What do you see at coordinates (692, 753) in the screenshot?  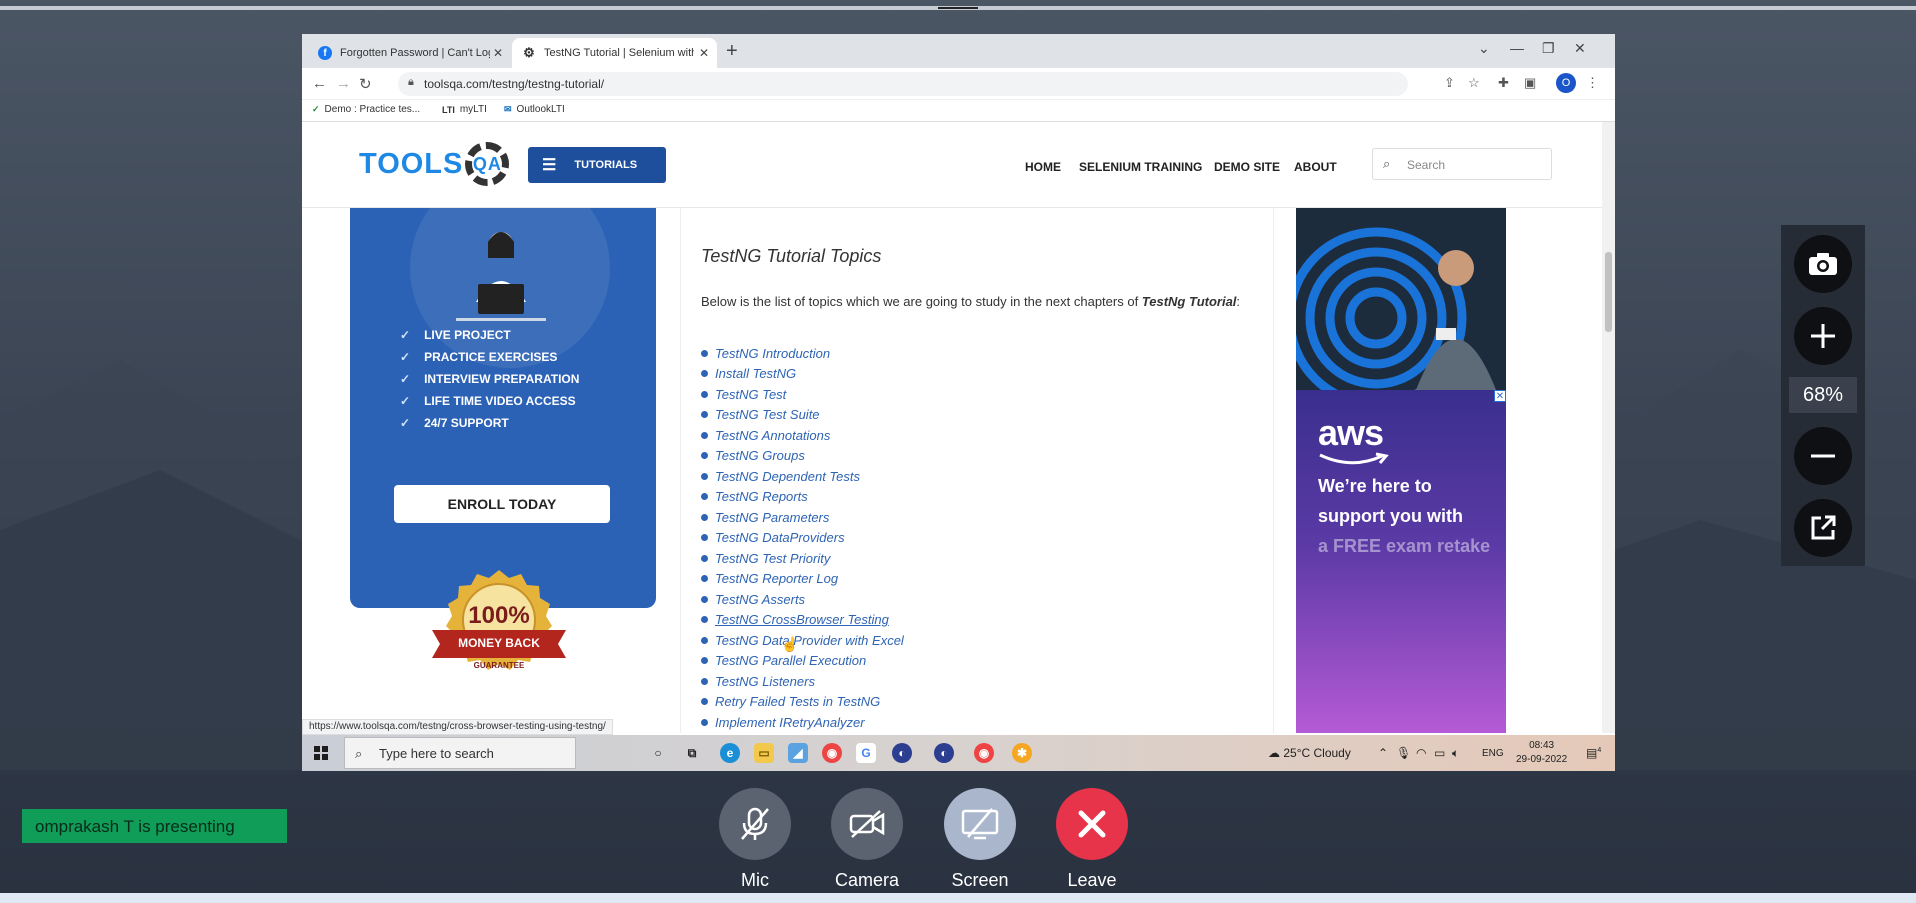 I see `task-view-icon: ⧉` at bounding box center [692, 753].